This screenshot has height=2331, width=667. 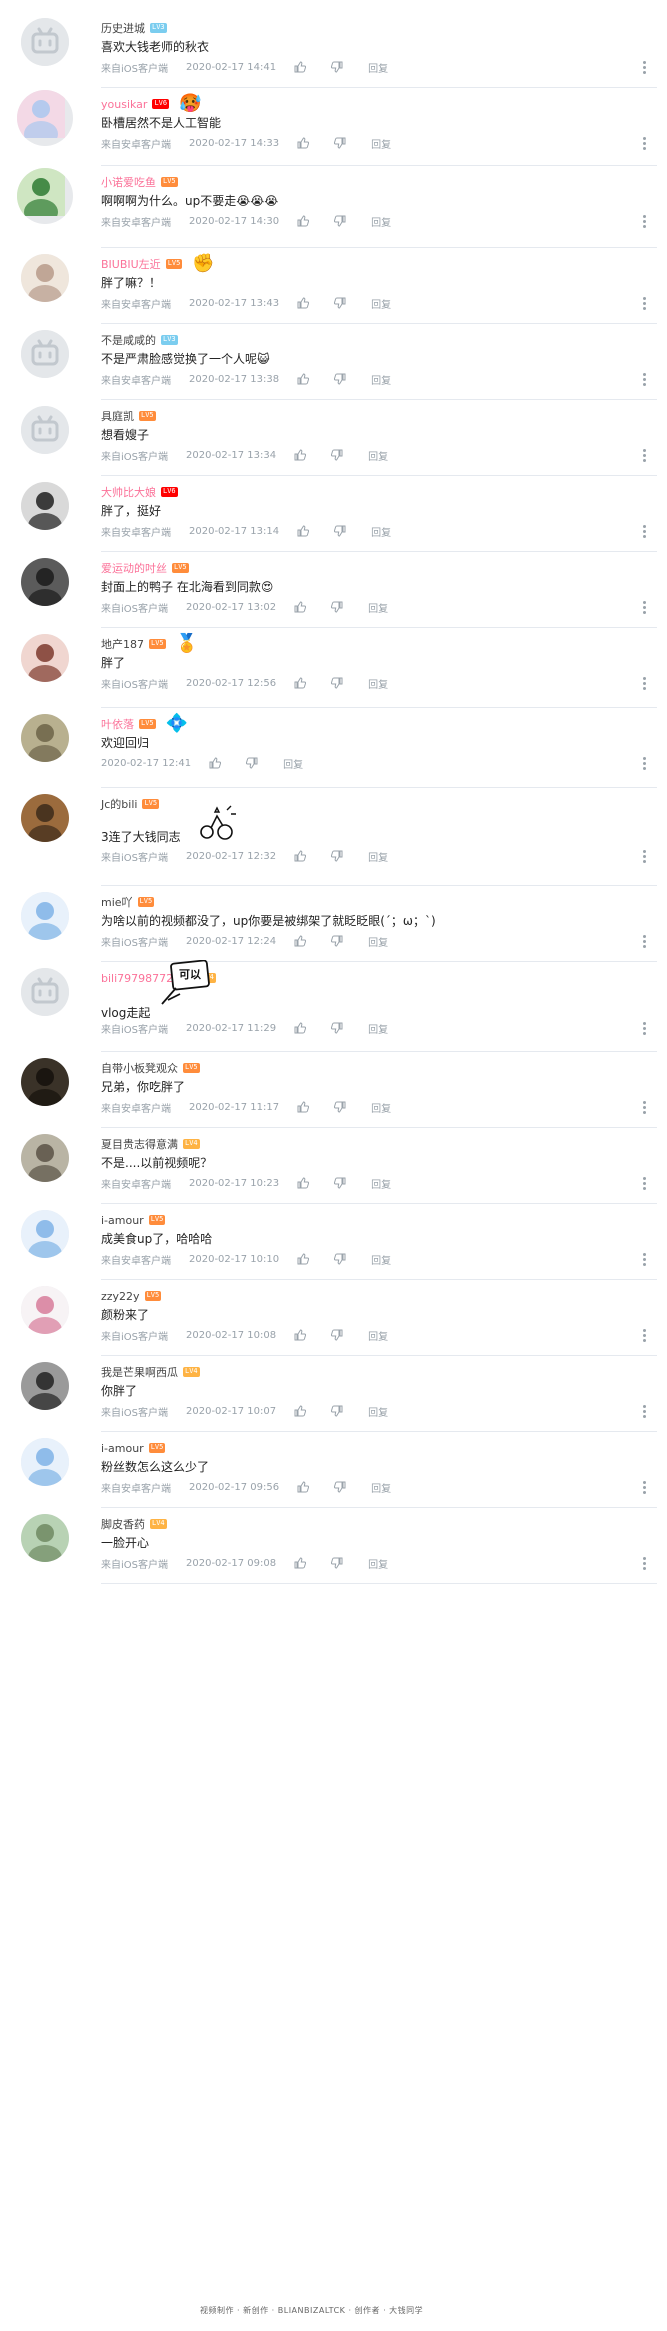 I want to click on username: 叶依落, so click(x=117, y=724).